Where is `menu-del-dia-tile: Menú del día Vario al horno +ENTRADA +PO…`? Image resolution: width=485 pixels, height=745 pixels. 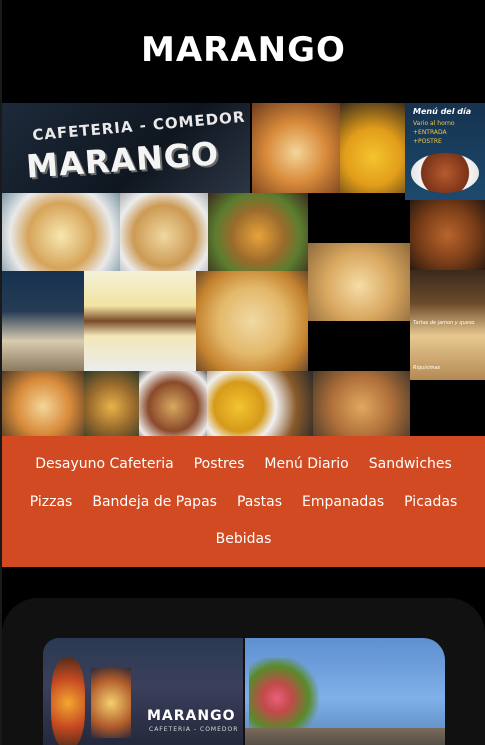
menu-del-dia-tile: Menú del día Vario al horno +ENTRADA +PO… is located at coordinates (445, 151).